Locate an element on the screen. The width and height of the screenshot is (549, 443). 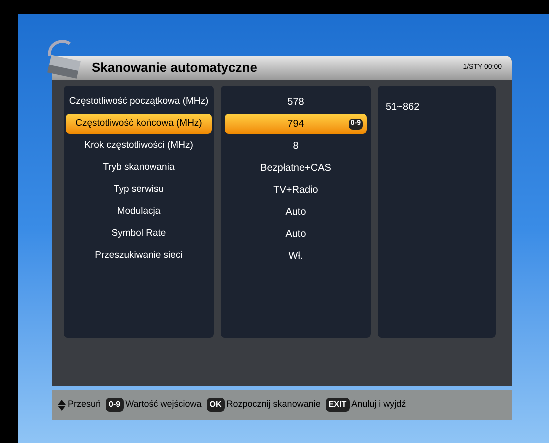
remote-key: 0-9 is located at coordinates (115, 405).